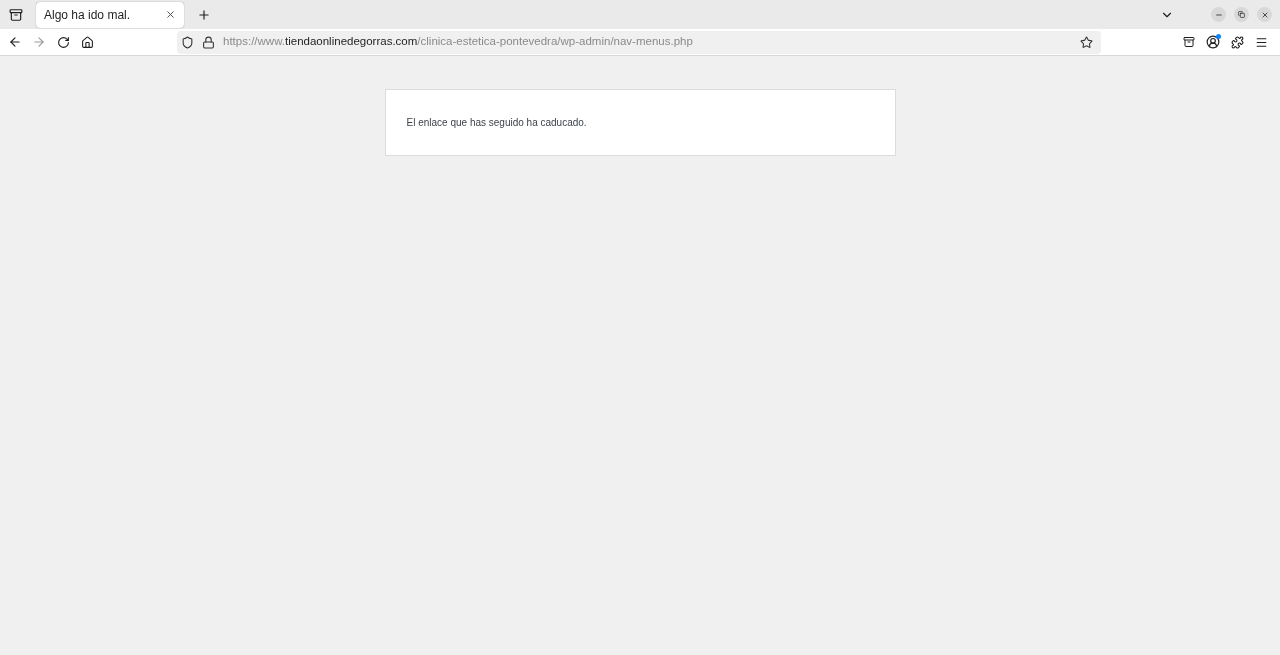 The height and width of the screenshot is (655, 1280). I want to click on restore-button, so click(1241, 14).